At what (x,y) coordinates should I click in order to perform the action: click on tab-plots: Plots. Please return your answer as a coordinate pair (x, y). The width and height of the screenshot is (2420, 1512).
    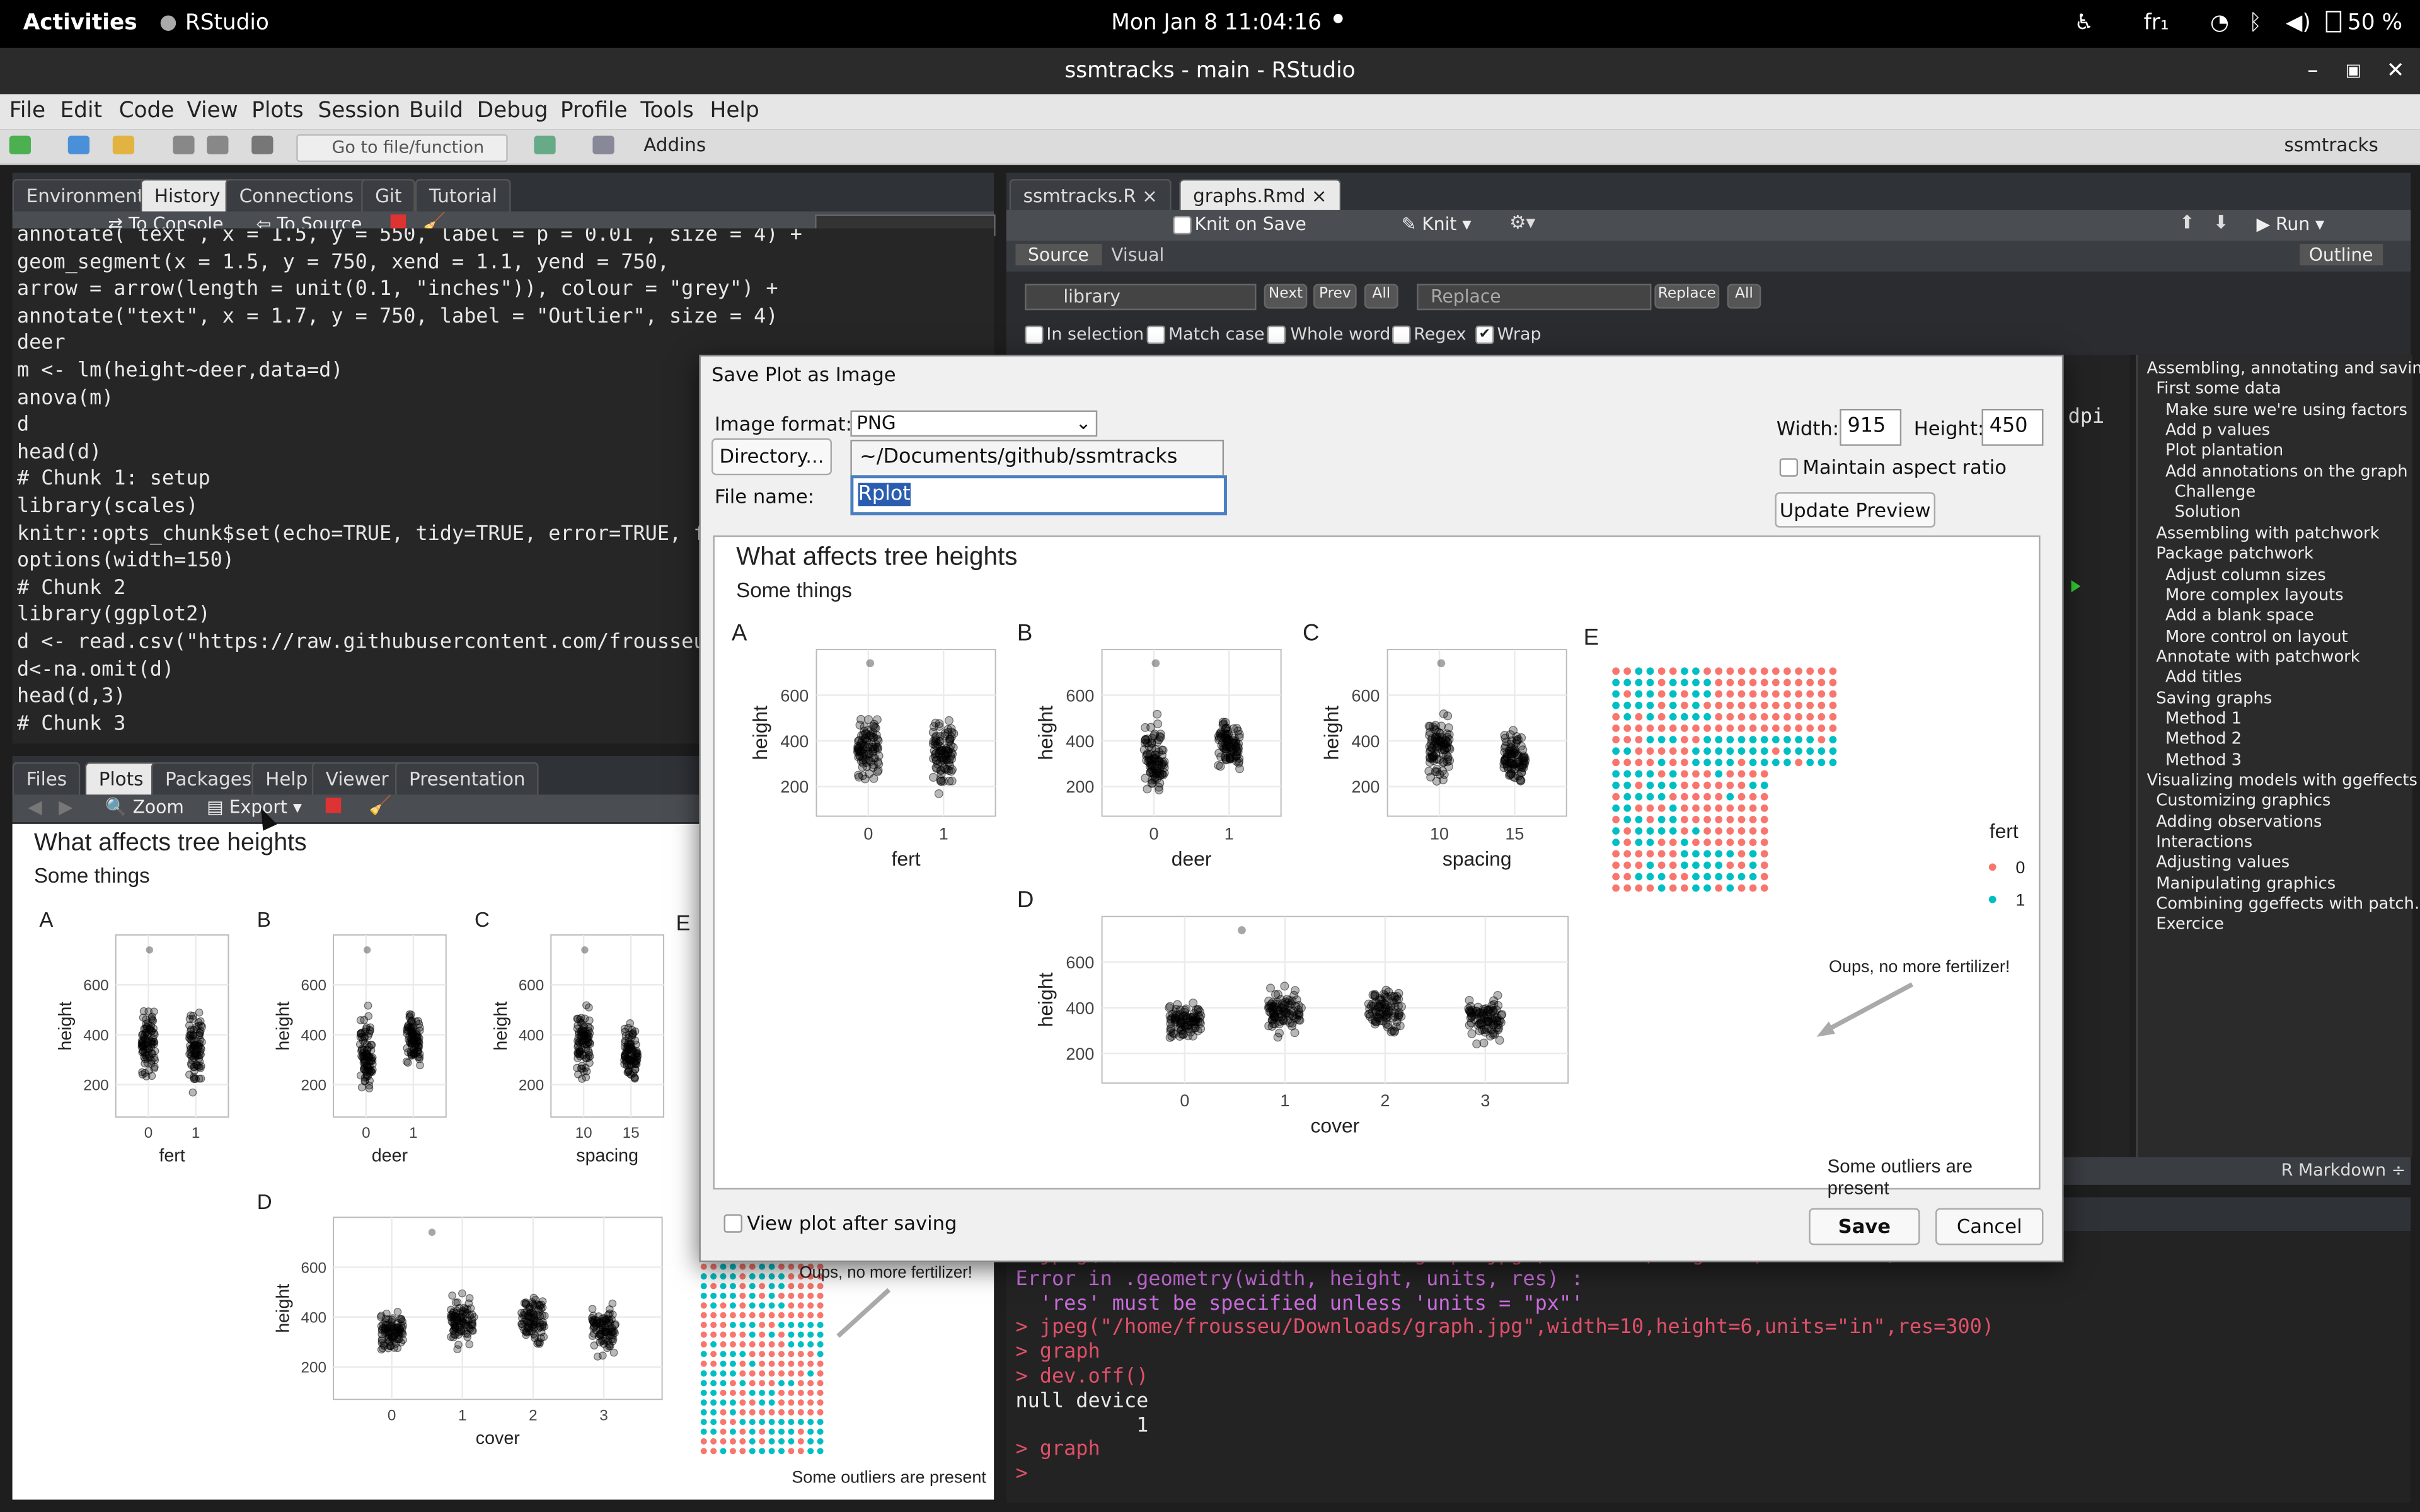
    Looking at the image, I should click on (121, 780).